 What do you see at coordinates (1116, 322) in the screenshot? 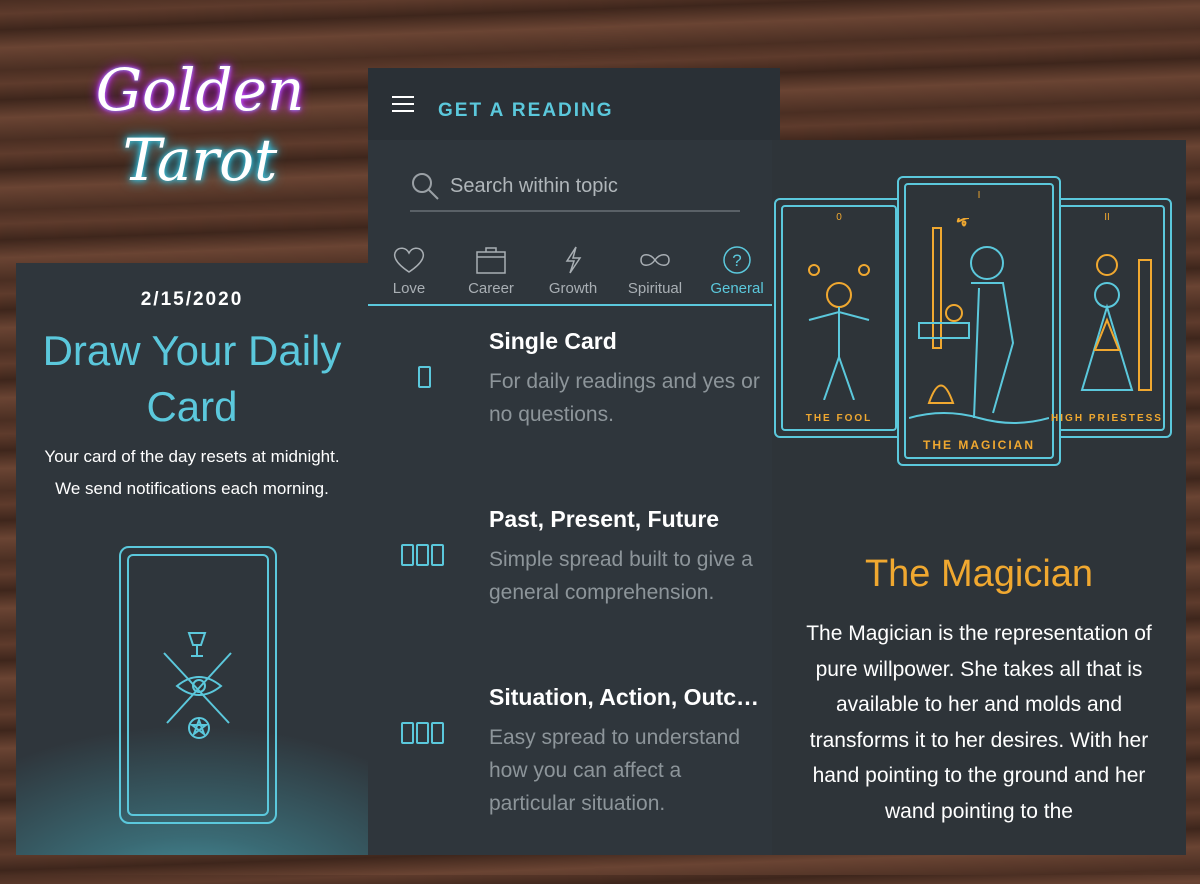
I see `high-priestess-illustration` at bounding box center [1116, 322].